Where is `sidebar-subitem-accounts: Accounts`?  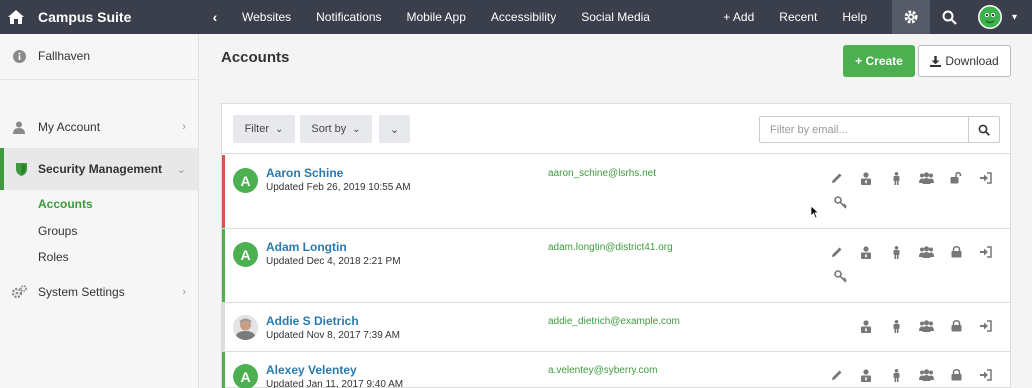
sidebar-subitem-accounts: Accounts is located at coordinates (65, 204).